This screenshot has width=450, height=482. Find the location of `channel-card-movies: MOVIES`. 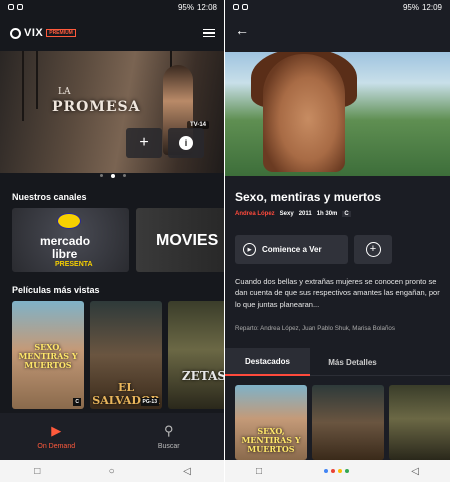

channel-card-movies: MOVIES is located at coordinates (180, 240).